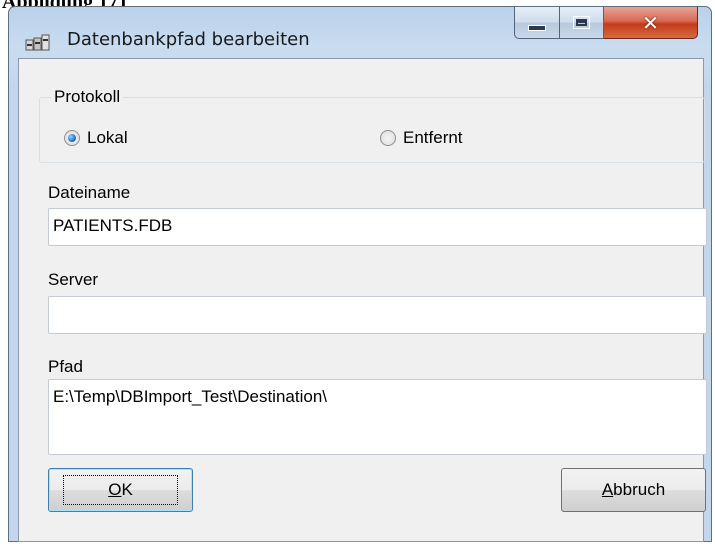  What do you see at coordinates (87, 97) in the screenshot?
I see `protokoll-legend: Protokoll` at bounding box center [87, 97].